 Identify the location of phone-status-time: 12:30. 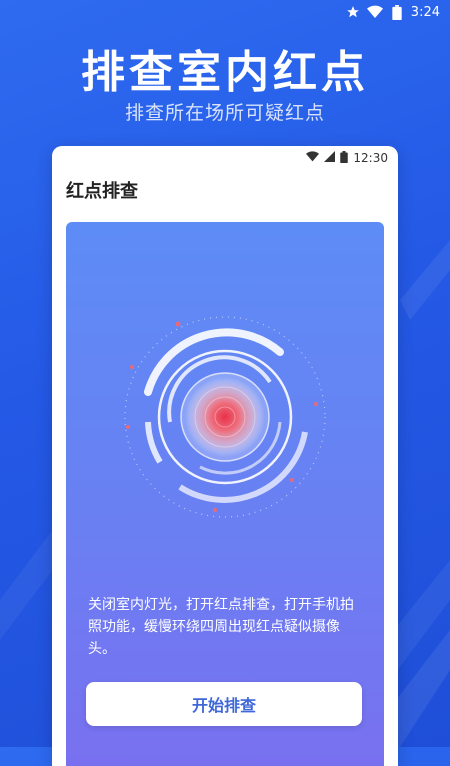
(370, 158).